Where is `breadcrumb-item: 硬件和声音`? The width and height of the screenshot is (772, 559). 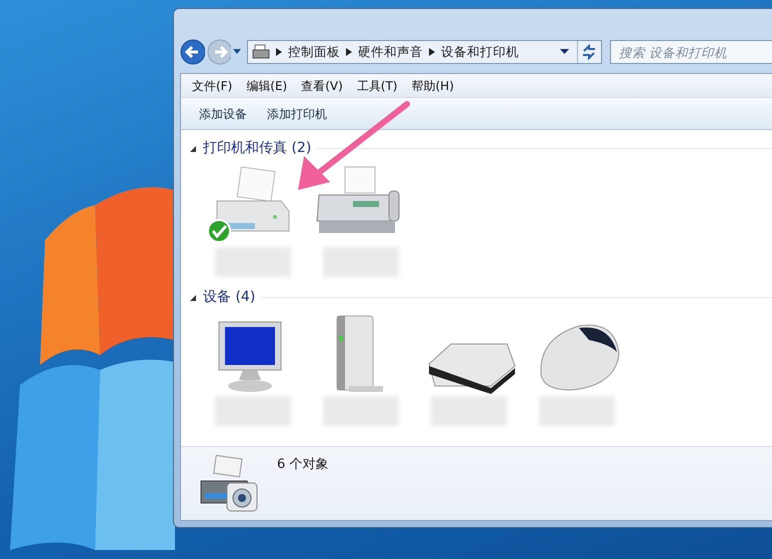
breadcrumb-item: 硬件和声音 is located at coordinates (390, 52).